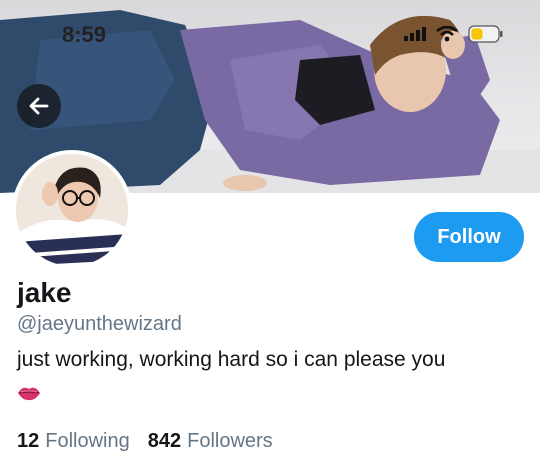  What do you see at coordinates (164, 441) in the screenshot?
I see `followers-count: 842` at bounding box center [164, 441].